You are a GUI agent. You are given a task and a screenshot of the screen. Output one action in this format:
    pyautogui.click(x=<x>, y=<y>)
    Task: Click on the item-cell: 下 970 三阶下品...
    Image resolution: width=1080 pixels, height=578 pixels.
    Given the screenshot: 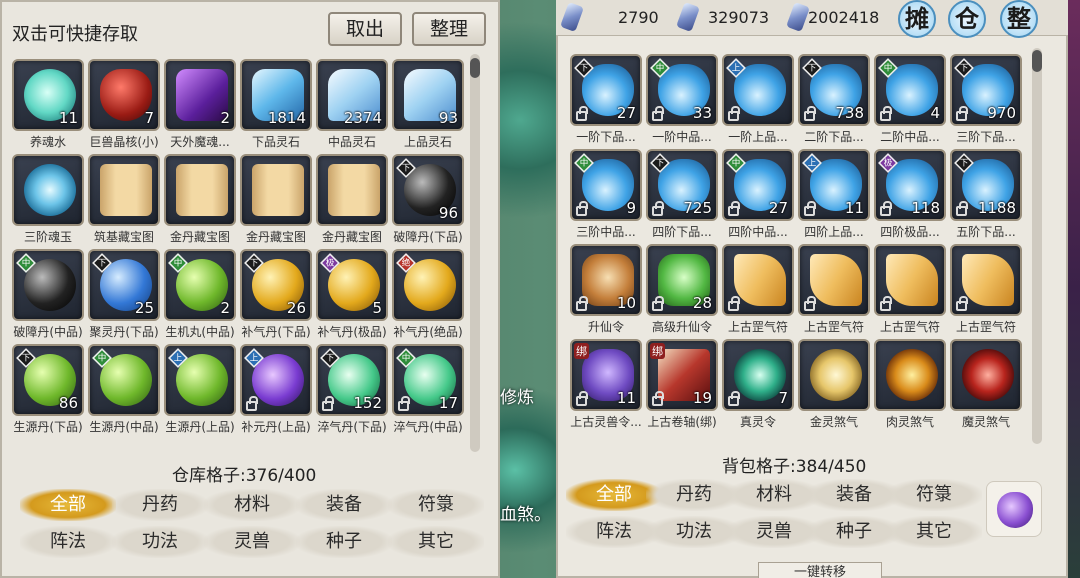 What is the action you would take?
    pyautogui.click(x=986, y=101)
    